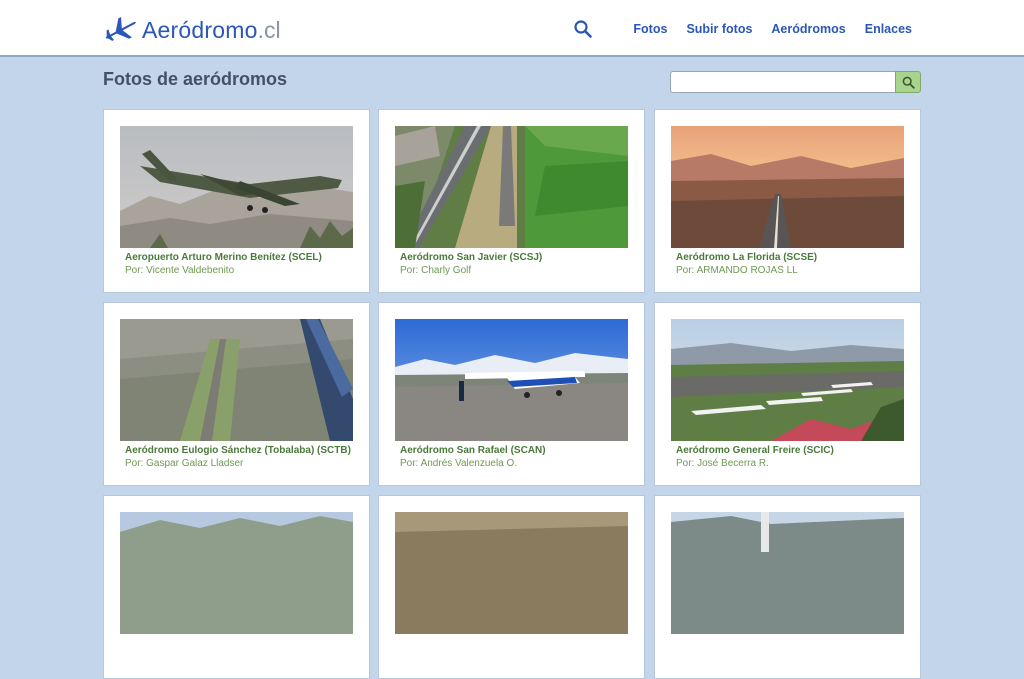 The height and width of the screenshot is (679, 1024). What do you see at coordinates (650, 29) in the screenshot?
I see `nav-fotos: Fotos` at bounding box center [650, 29].